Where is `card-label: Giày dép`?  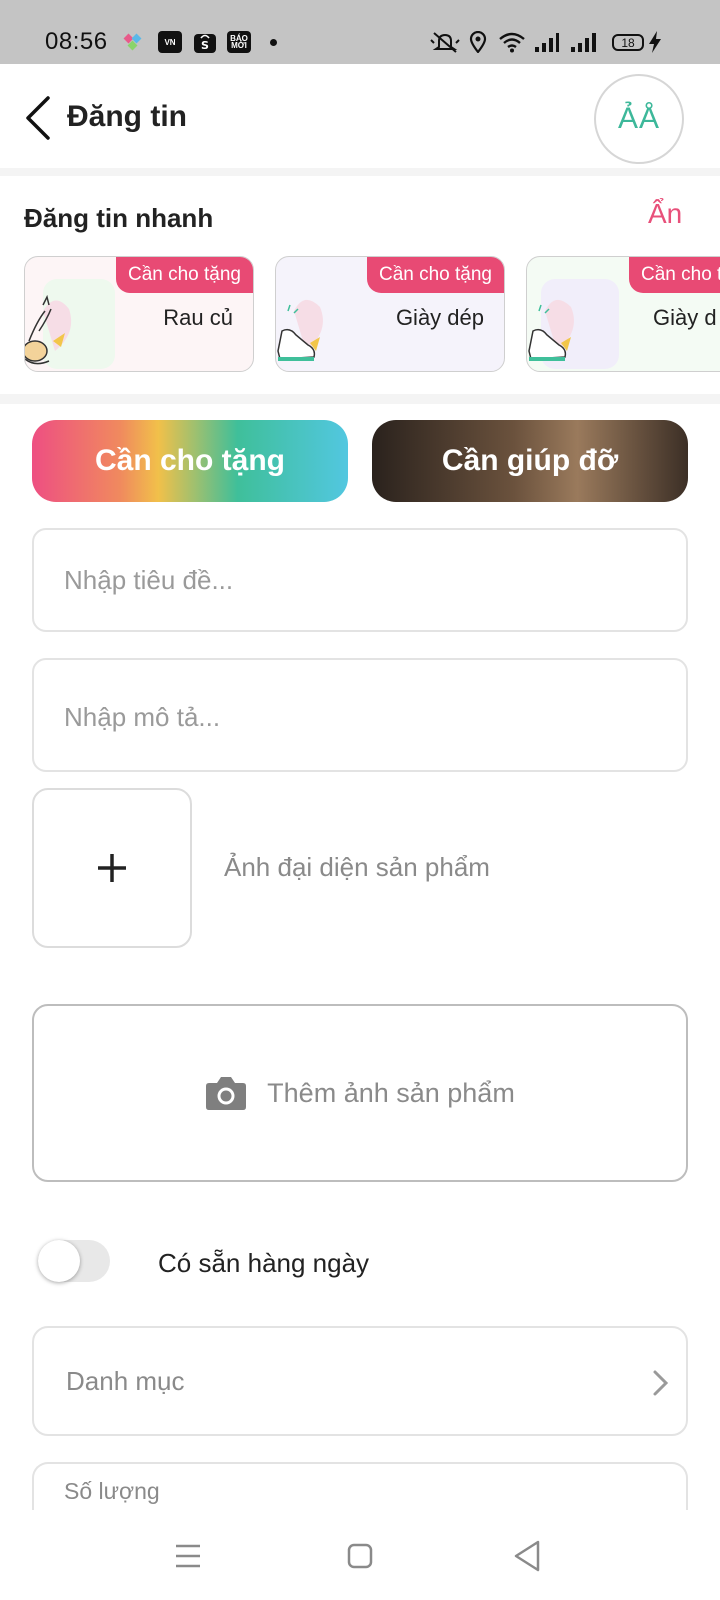 card-label: Giày dép is located at coordinates (439, 317).